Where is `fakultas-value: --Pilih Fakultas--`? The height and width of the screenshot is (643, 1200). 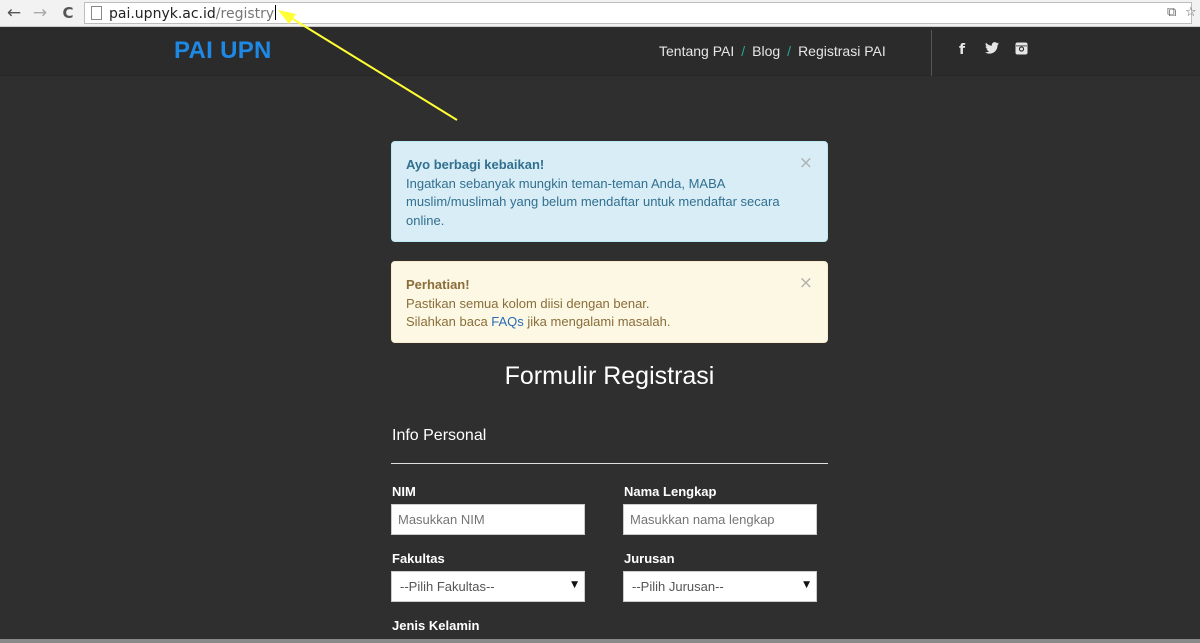 fakultas-value: --Pilih Fakultas-- is located at coordinates (447, 586).